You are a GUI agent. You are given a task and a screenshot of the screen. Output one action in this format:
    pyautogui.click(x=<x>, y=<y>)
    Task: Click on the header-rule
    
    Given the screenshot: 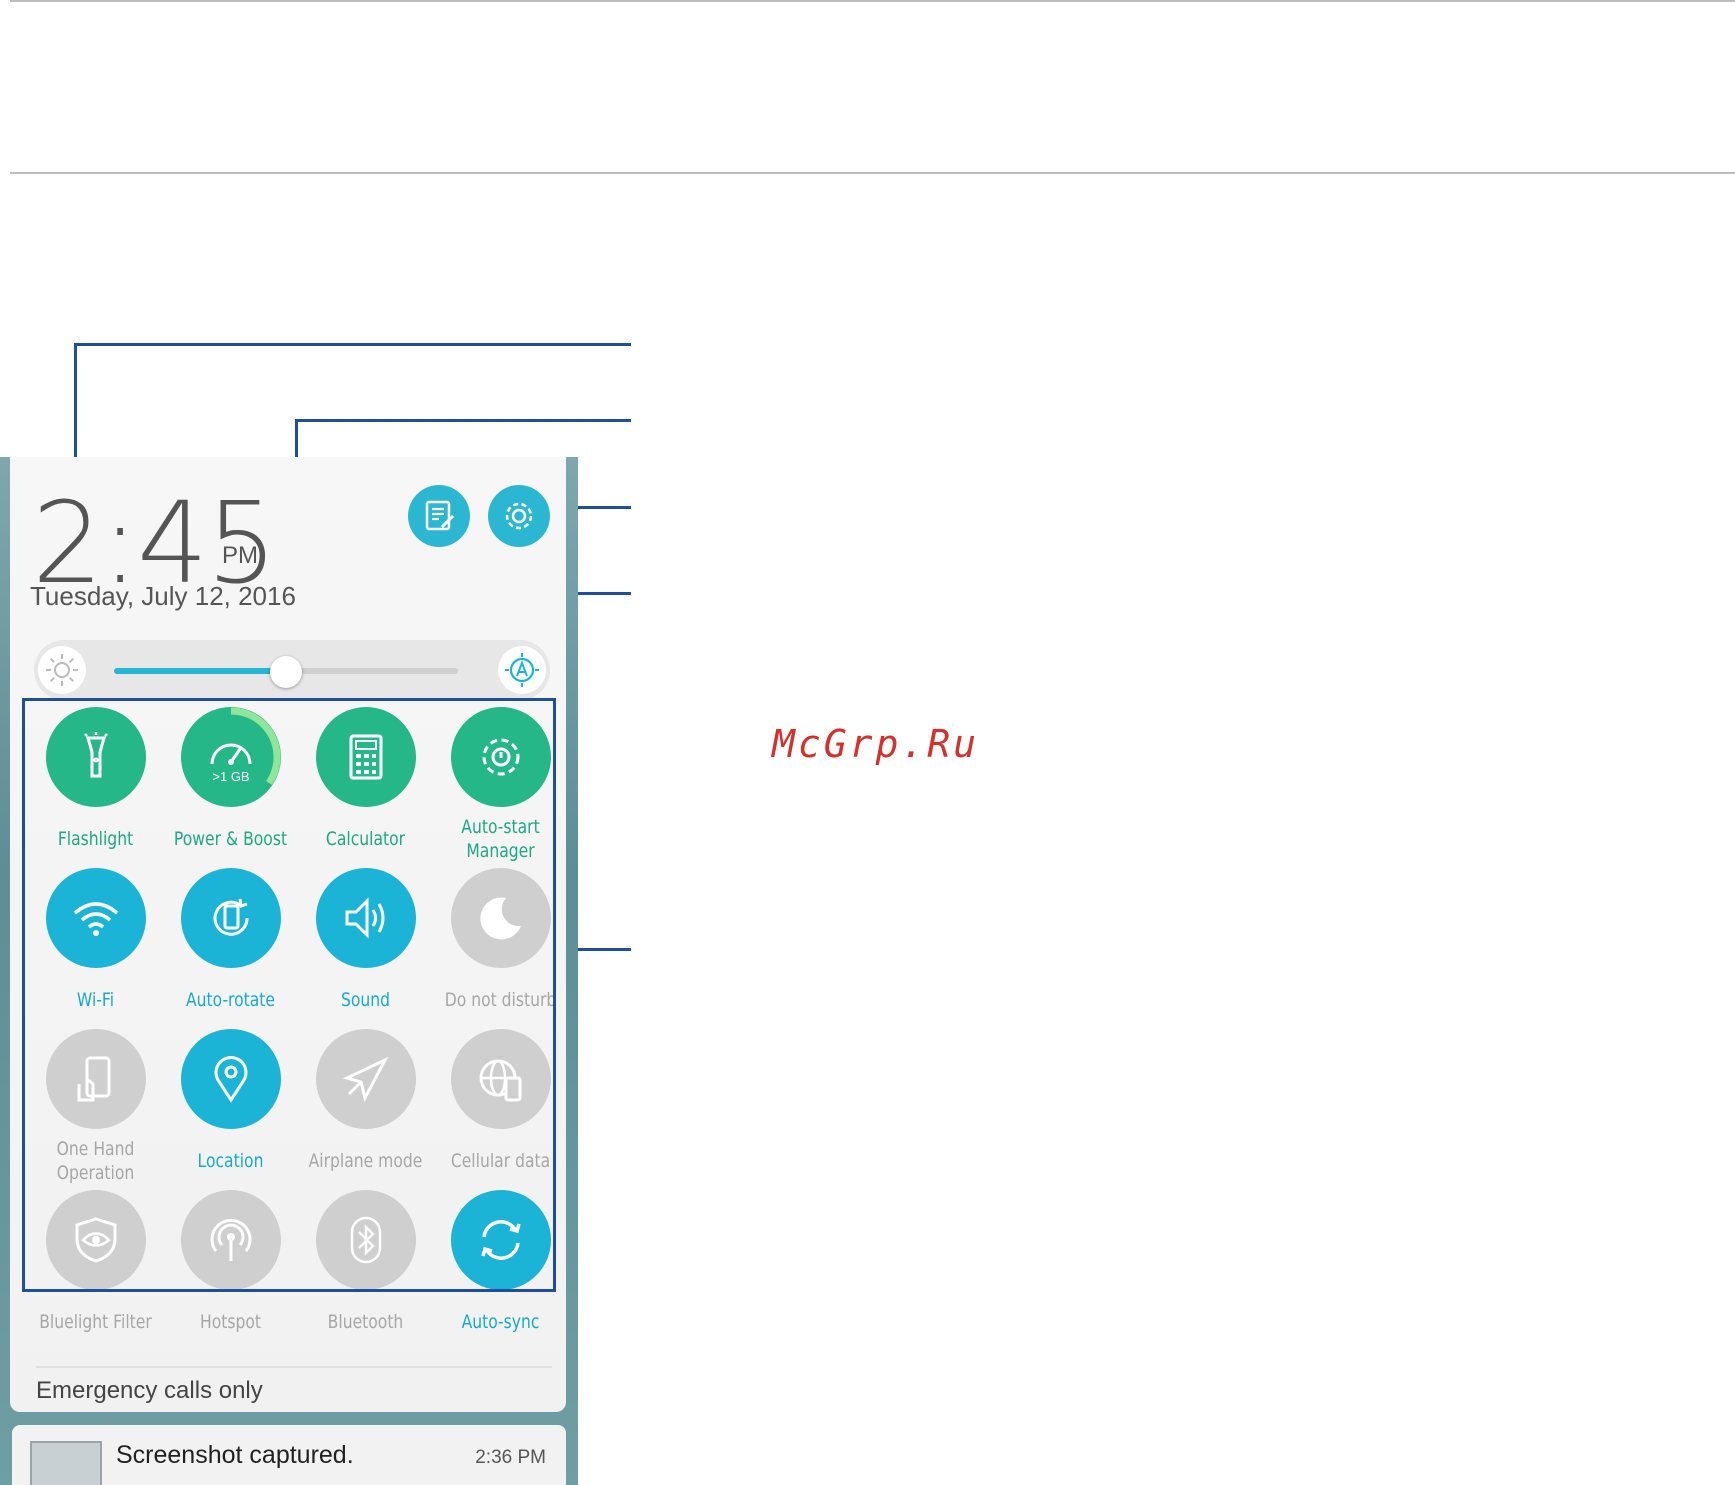 What is the action you would take?
    pyautogui.click(x=872, y=173)
    